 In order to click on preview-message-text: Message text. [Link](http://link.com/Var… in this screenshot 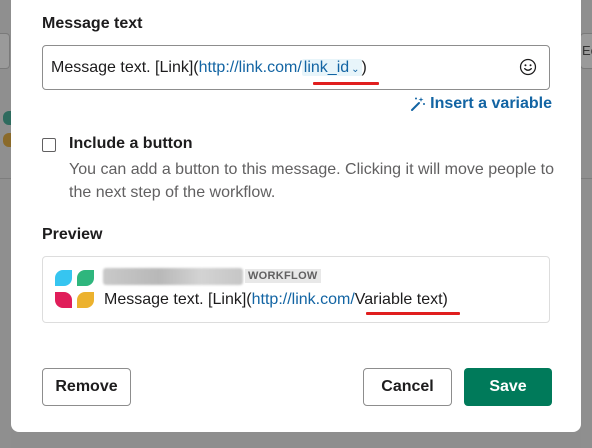, I will do `click(276, 300)`.